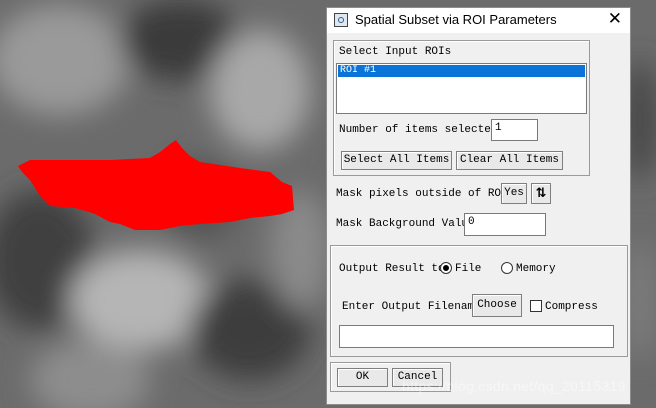 This screenshot has height=408, width=656. I want to click on clear-all-button: Clear All Items, so click(509, 160).